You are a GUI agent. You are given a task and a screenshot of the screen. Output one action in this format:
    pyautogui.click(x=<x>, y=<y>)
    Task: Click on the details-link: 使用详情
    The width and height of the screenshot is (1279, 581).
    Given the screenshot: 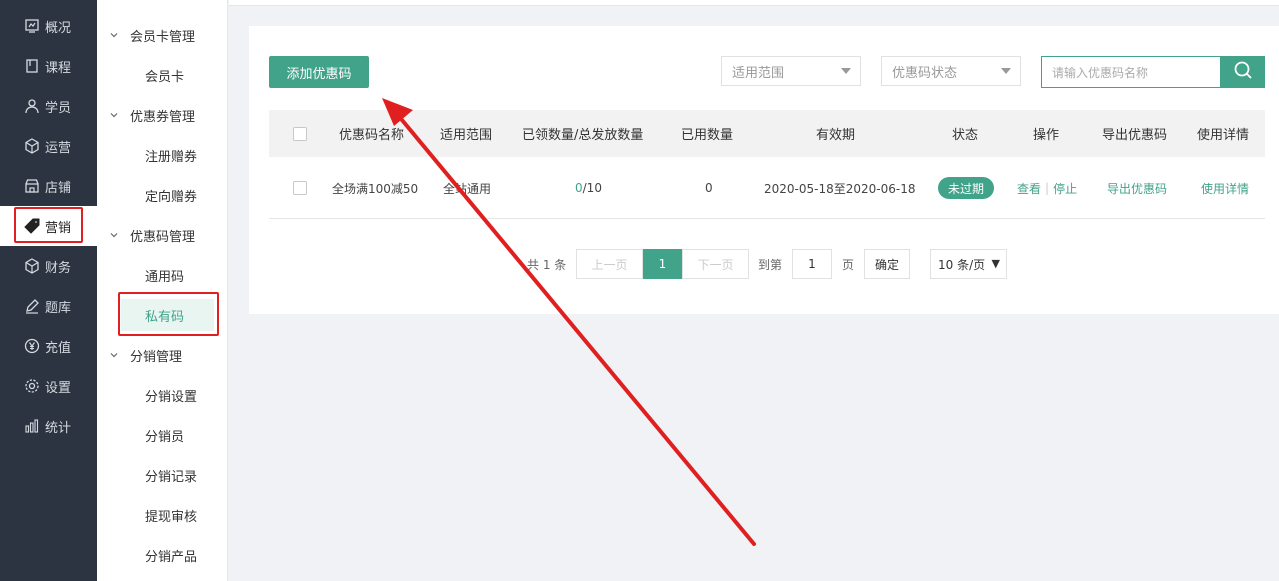 What is the action you would take?
    pyautogui.click(x=1225, y=188)
    